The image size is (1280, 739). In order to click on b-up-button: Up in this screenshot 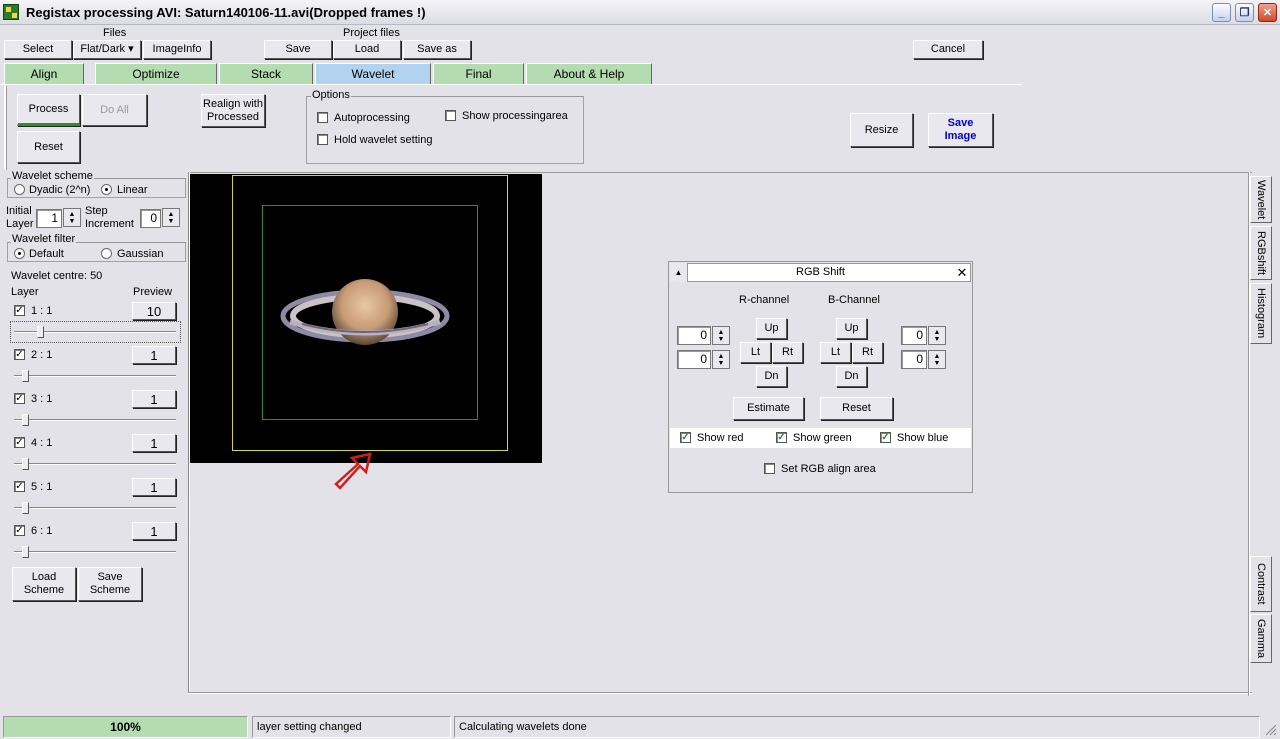, I will do `click(851, 328)`.